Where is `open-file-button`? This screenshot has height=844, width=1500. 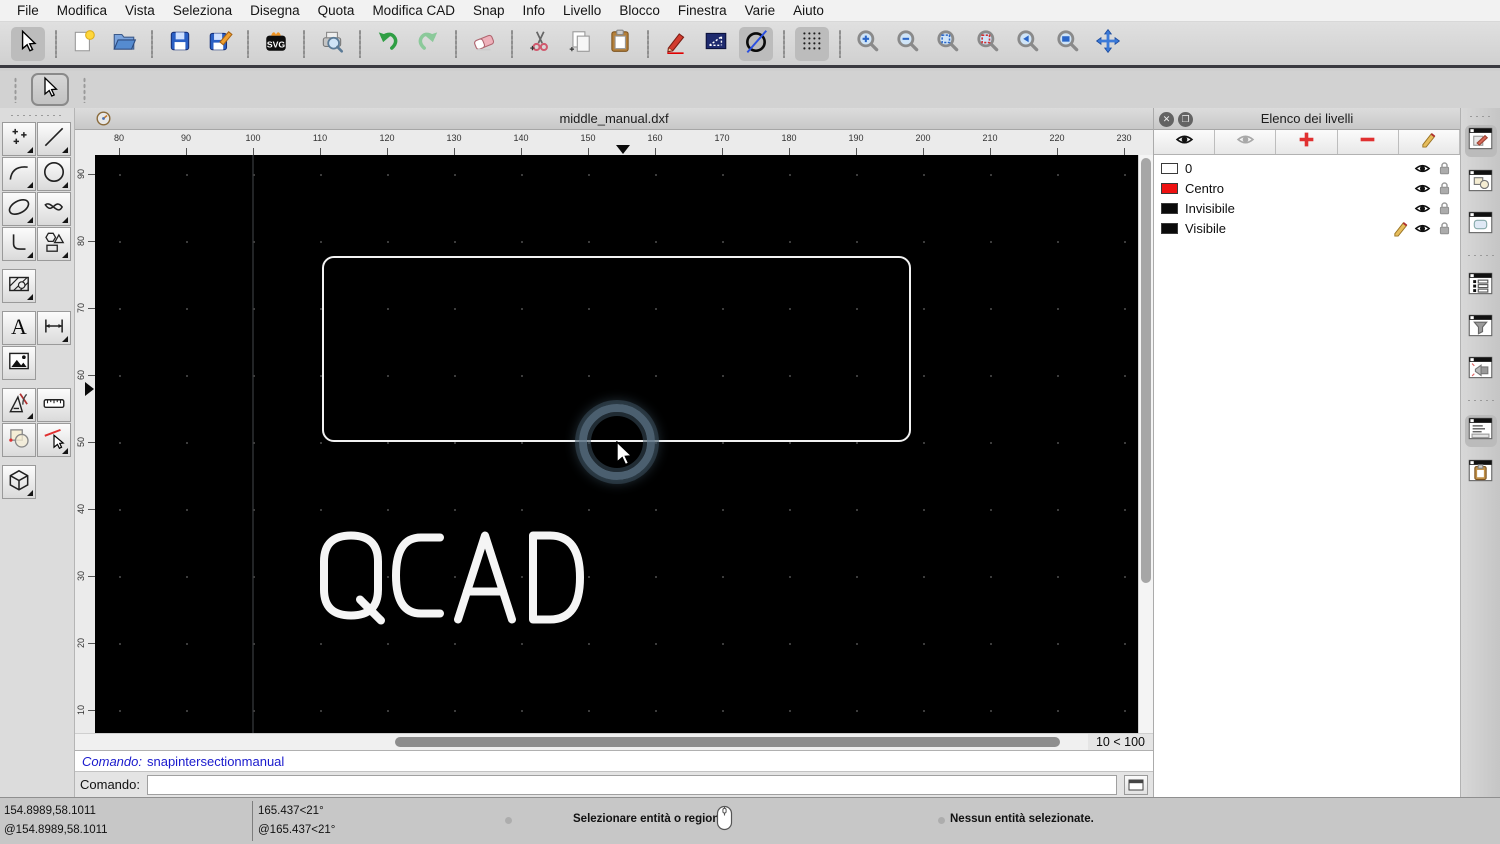
open-file-button is located at coordinates (124, 44).